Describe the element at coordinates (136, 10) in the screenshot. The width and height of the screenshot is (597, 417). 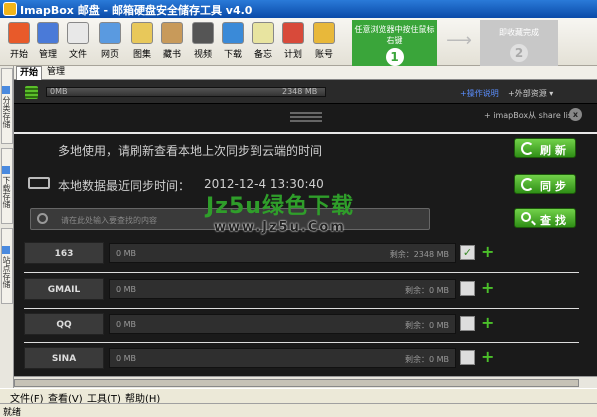
I see `window-title: ImapBox 邮盘 - 邮箱硬盘安全储存工具 v4.0` at that location.